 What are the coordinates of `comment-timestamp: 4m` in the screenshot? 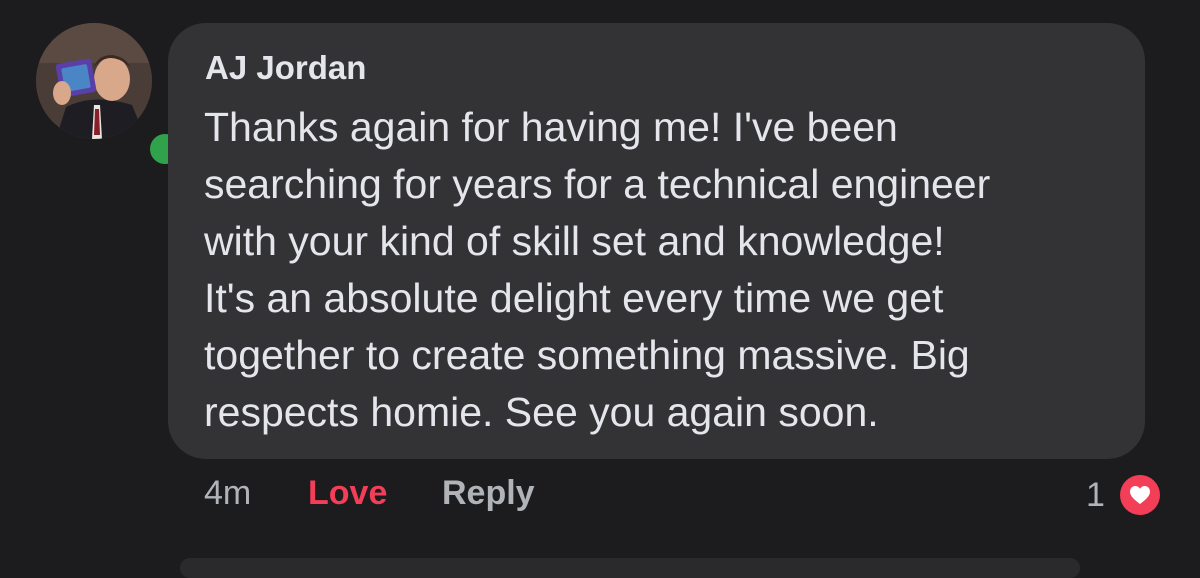 It's located at (227, 493).